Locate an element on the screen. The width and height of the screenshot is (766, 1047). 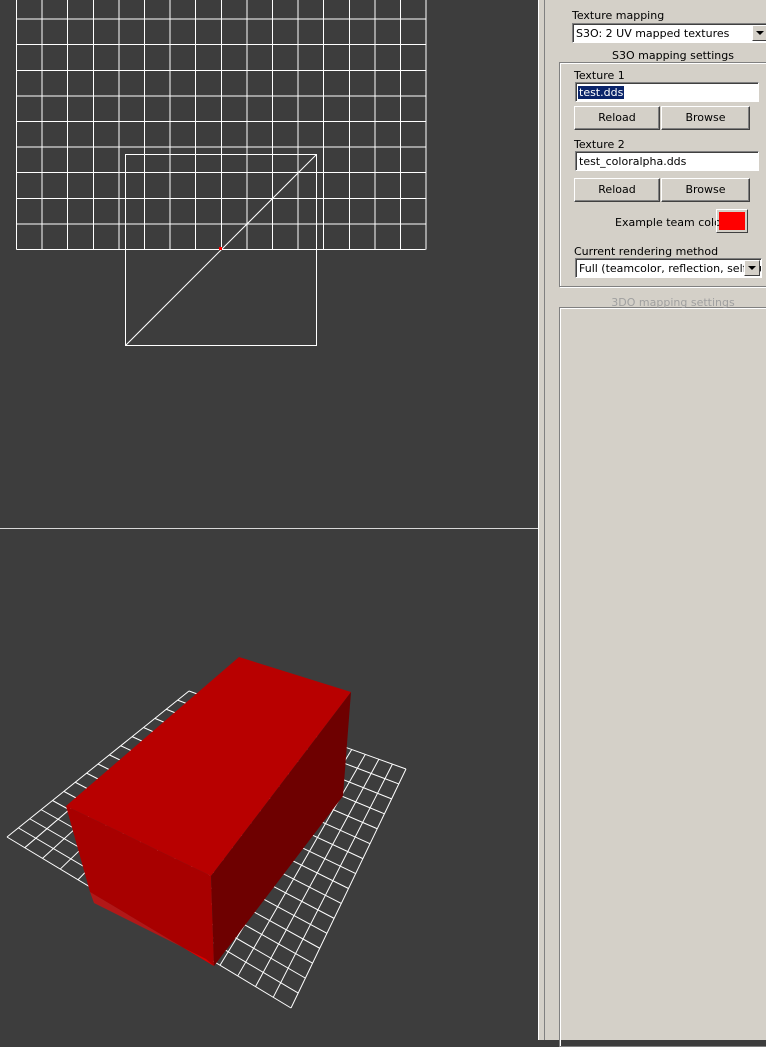
team-color-swatch is located at coordinates (732, 221).